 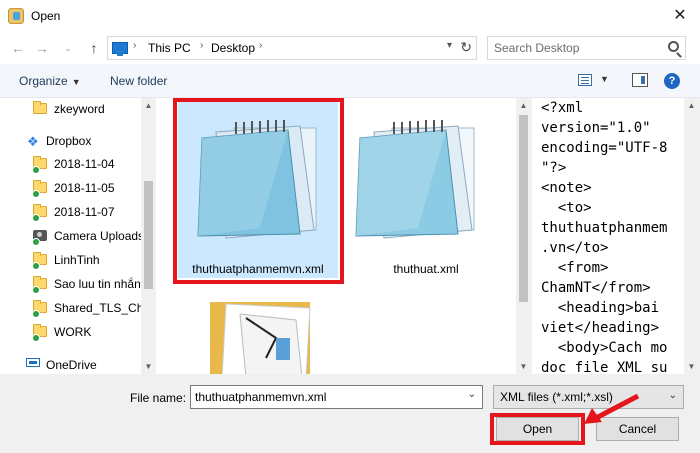 I want to click on sidebar-item-label: WORK, so click(x=73, y=332).